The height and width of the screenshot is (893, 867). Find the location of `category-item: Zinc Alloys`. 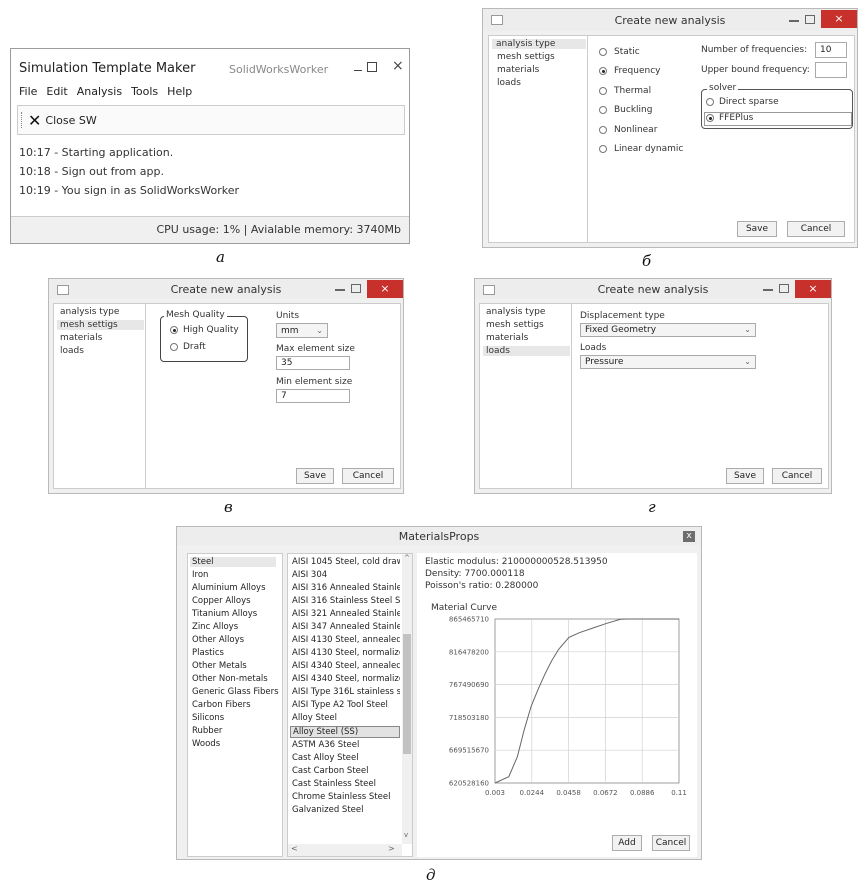

category-item: Zinc Alloys is located at coordinates (215, 627).